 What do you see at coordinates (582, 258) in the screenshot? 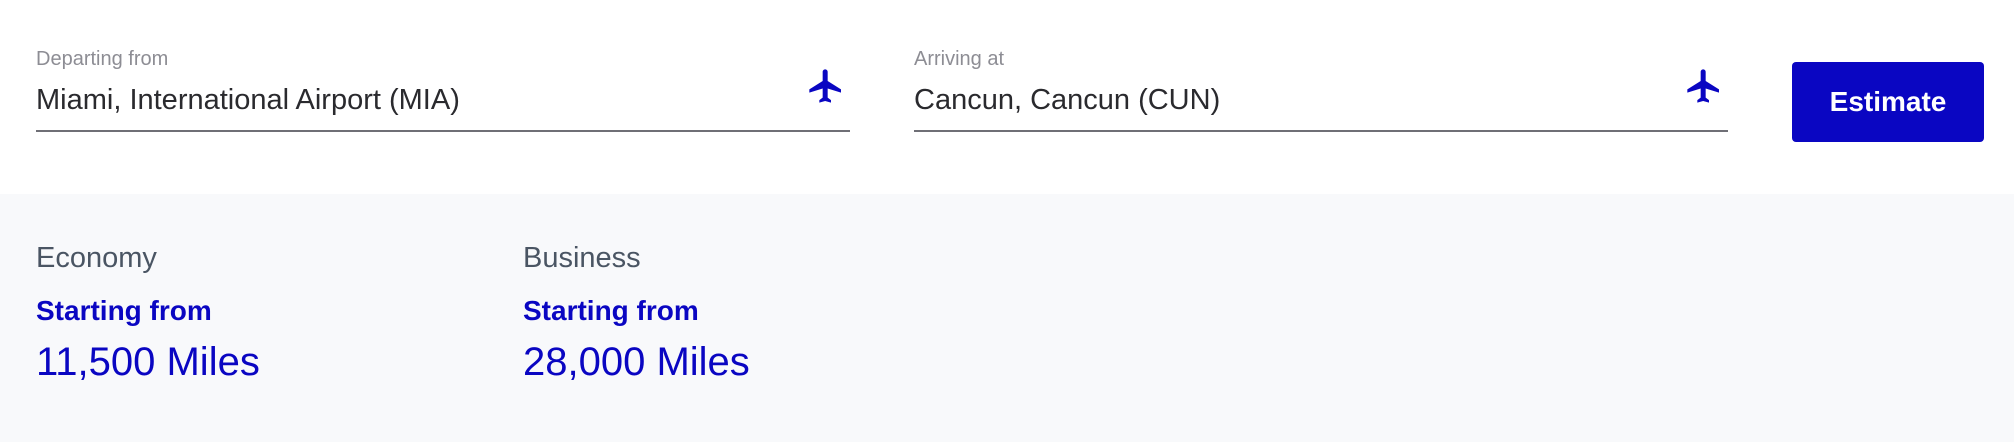
I see `cabin-name-business: Business` at bounding box center [582, 258].